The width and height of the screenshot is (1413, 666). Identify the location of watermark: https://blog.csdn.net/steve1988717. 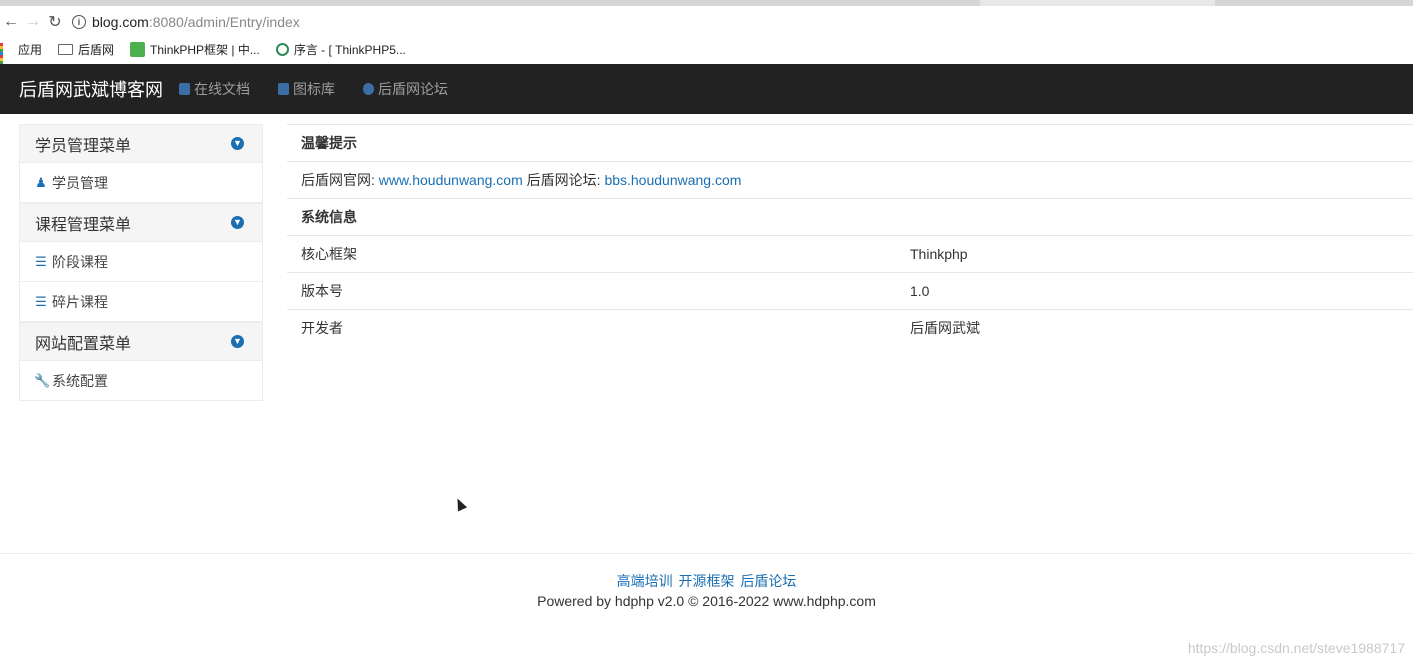
(1296, 648).